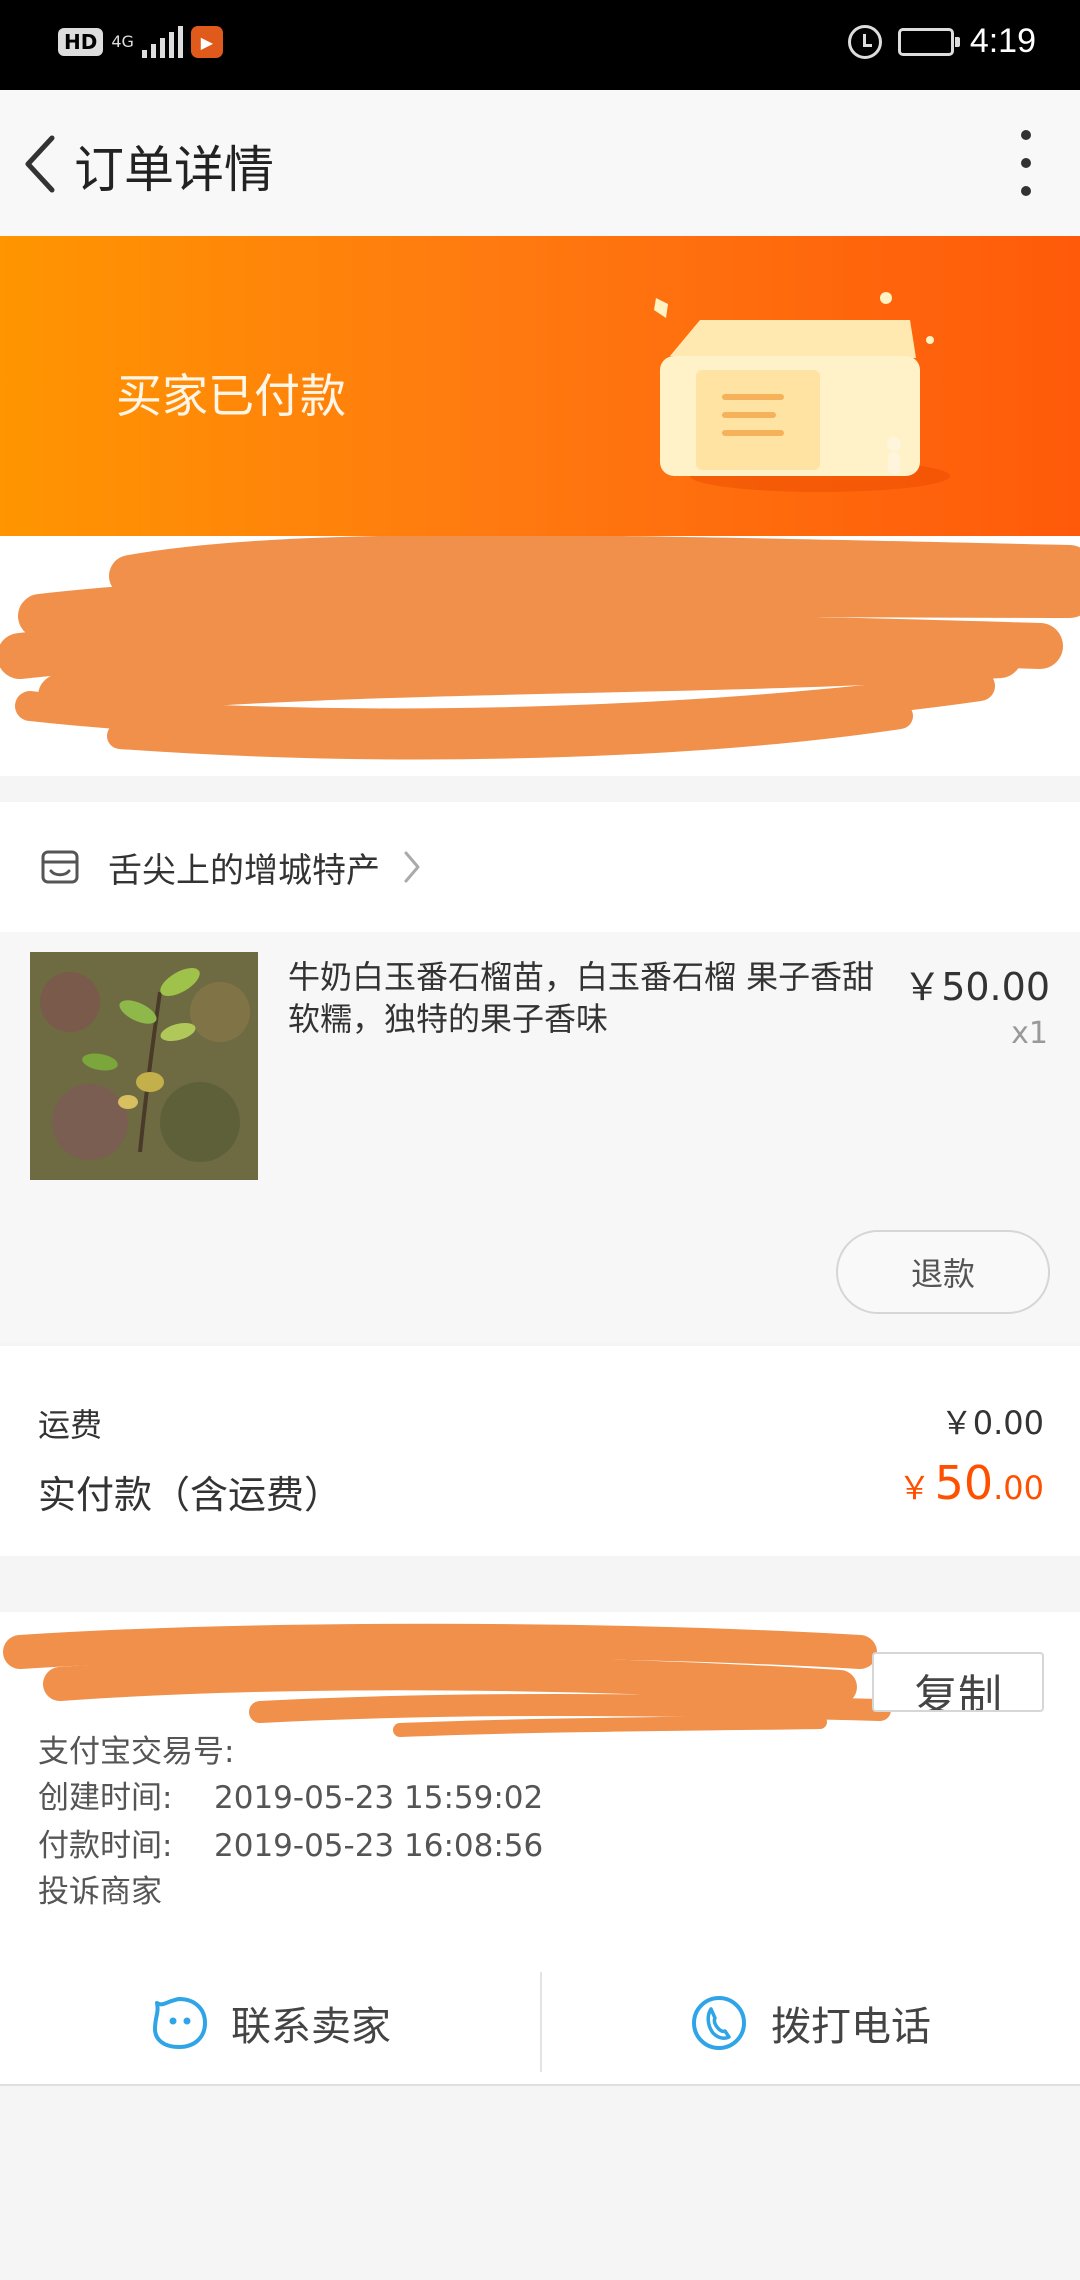 Image resolution: width=1080 pixels, height=2280 pixels. What do you see at coordinates (447, 1680) in the screenshot?
I see `order-number-redaction` at bounding box center [447, 1680].